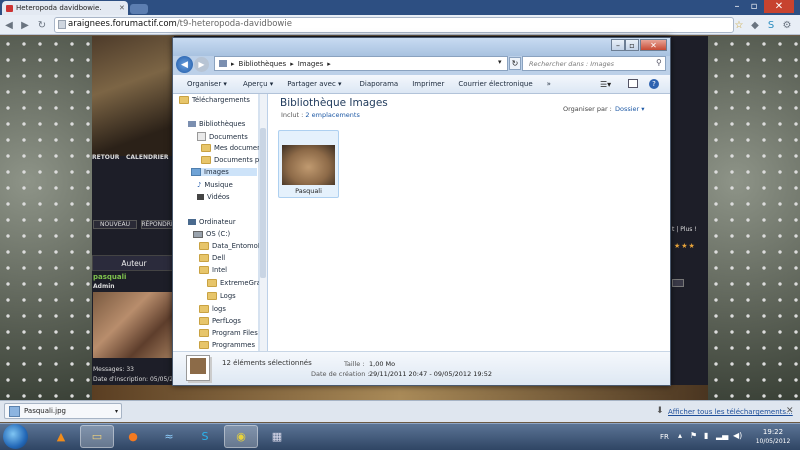 The width and height of the screenshot is (800, 450). Describe the element at coordinates (773, 432) in the screenshot. I see `clock-time: 19:22` at that location.